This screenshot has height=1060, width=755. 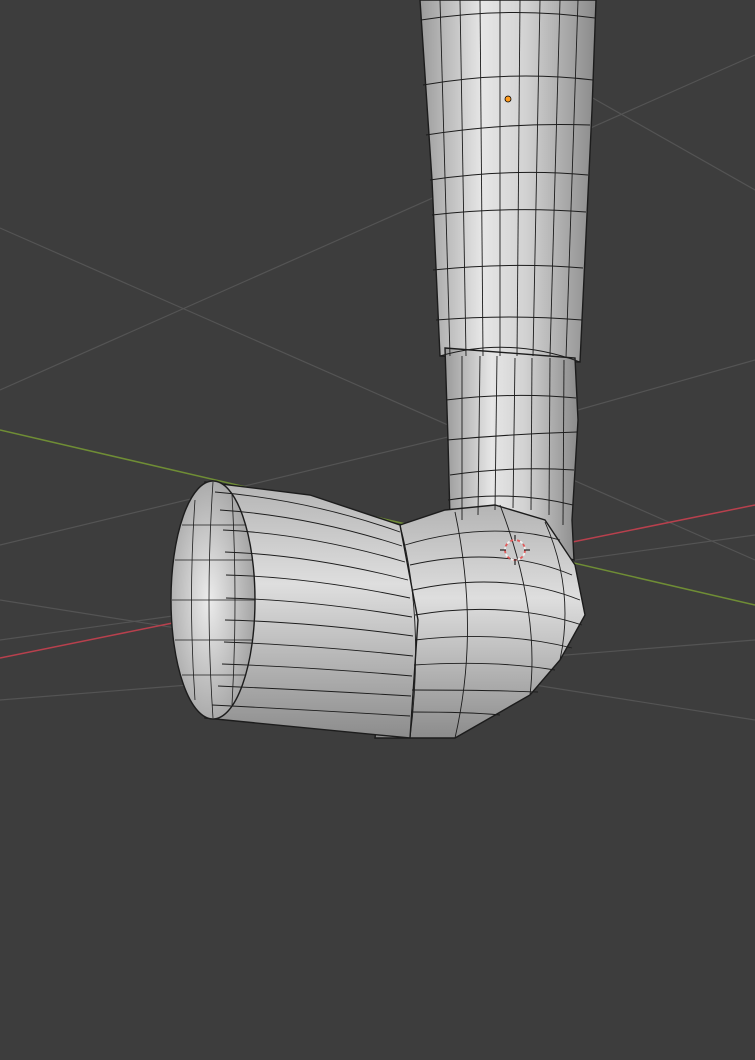 What do you see at coordinates (508, 181) in the screenshot?
I see `mesh-upper-tube` at bounding box center [508, 181].